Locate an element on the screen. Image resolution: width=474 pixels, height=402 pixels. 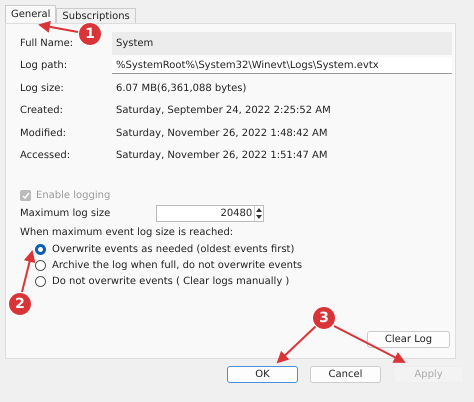
max-size-label: Maximum log size is located at coordinates (65, 213).